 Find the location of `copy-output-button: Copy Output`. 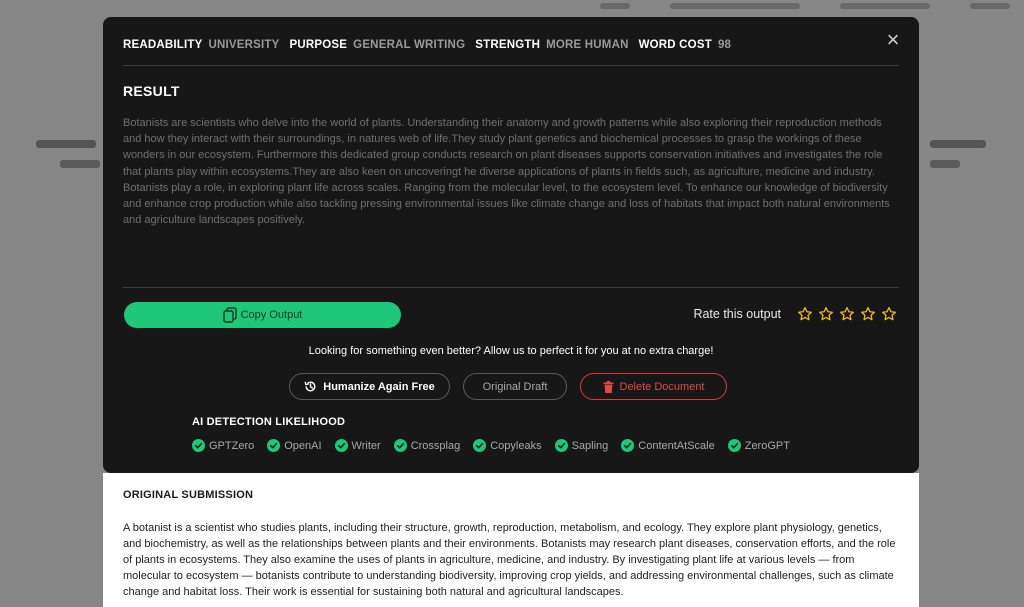

copy-output-button: Copy Output is located at coordinates (262, 315).